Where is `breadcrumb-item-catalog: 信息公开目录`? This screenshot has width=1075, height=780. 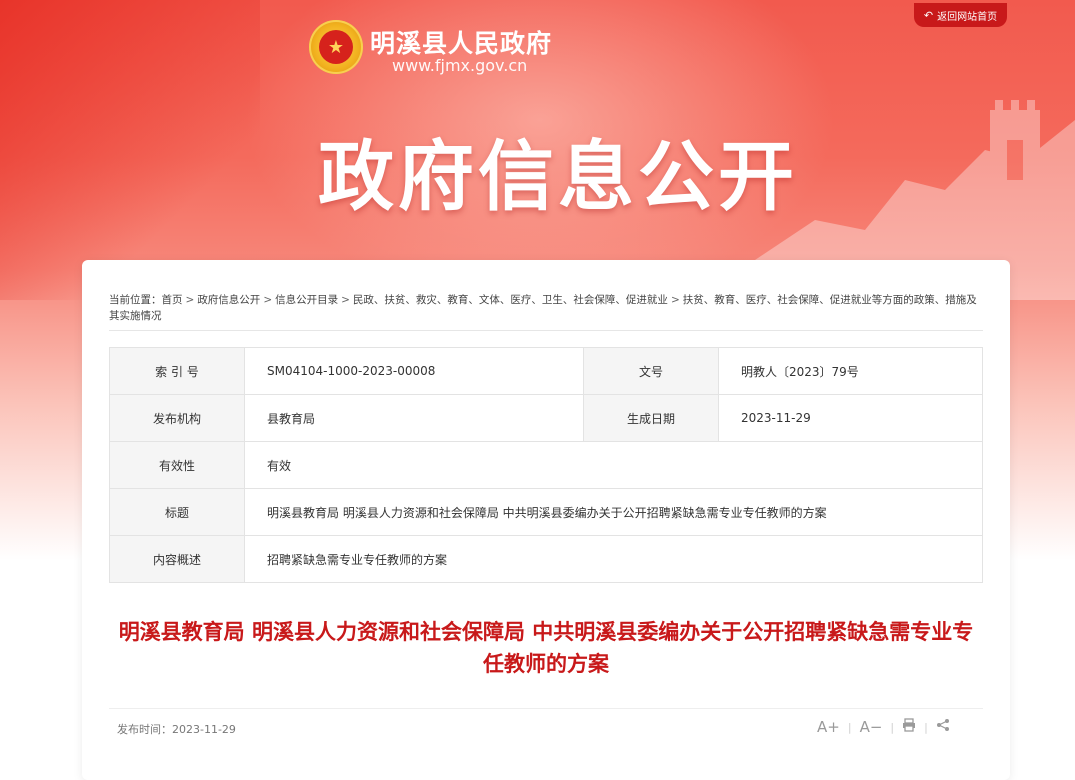
breadcrumb-item-catalog: 信息公开目录 is located at coordinates (306, 300).